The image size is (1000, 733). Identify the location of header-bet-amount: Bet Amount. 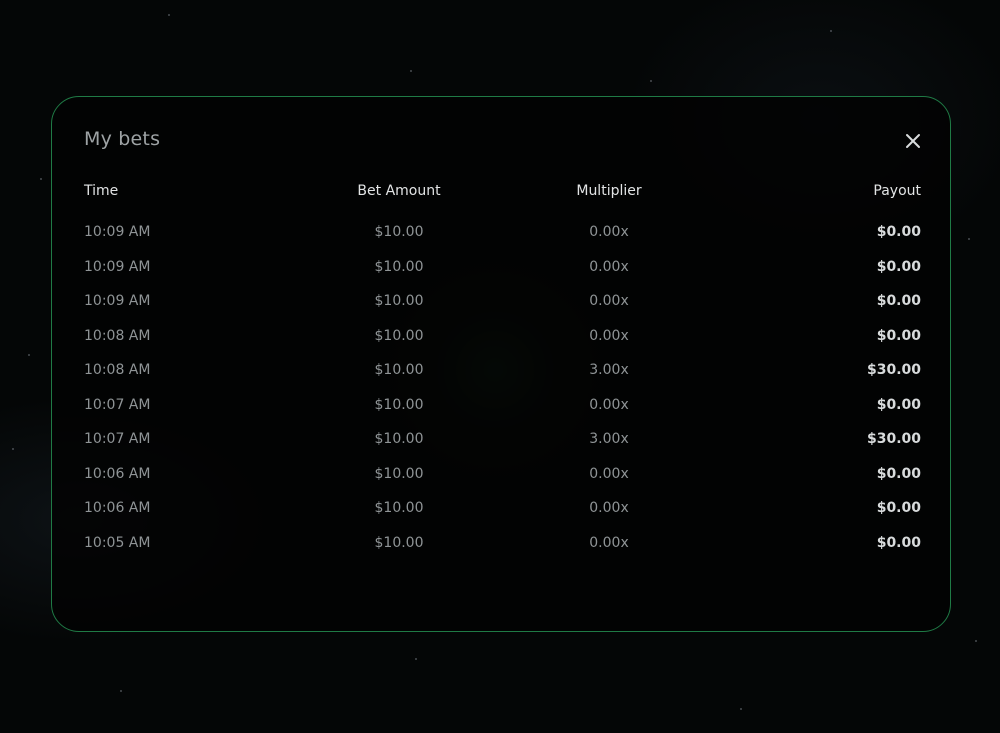
(399, 191).